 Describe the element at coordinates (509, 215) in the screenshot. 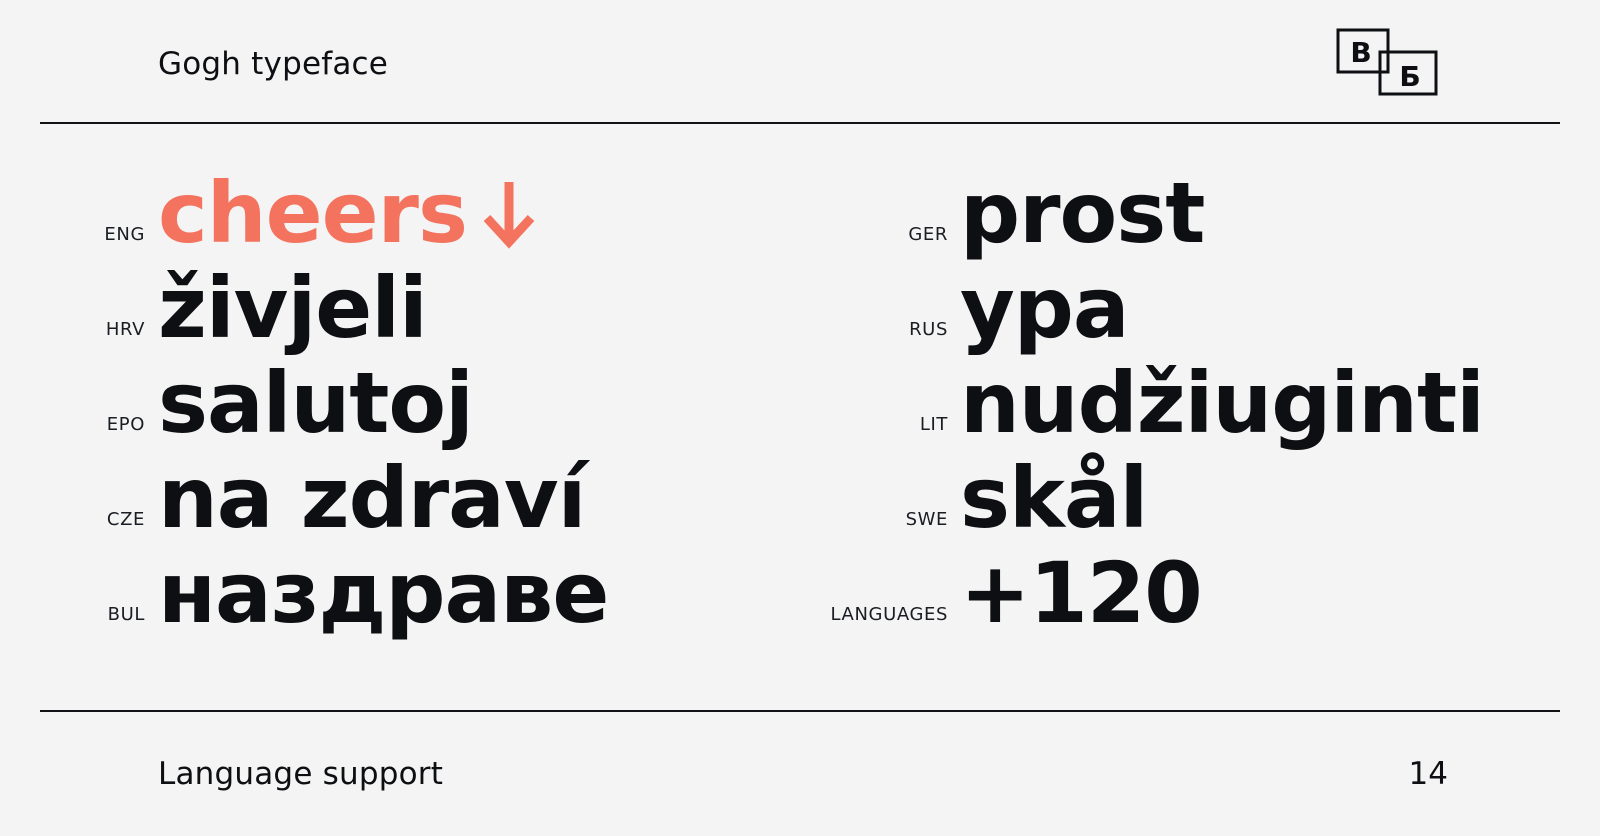

I see `arrow-down-icon` at that location.